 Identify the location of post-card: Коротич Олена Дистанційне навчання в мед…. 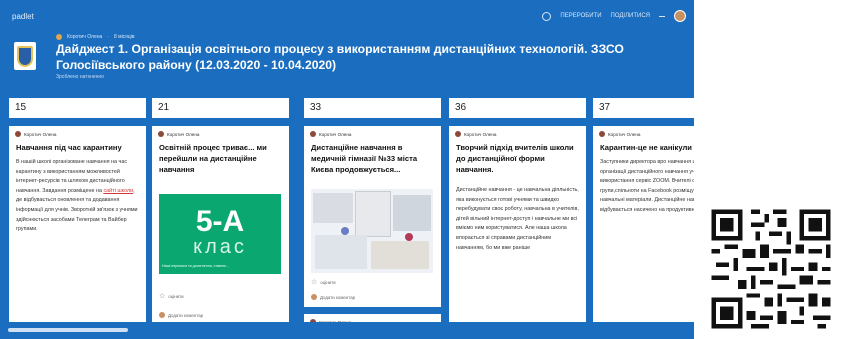
(372, 216).